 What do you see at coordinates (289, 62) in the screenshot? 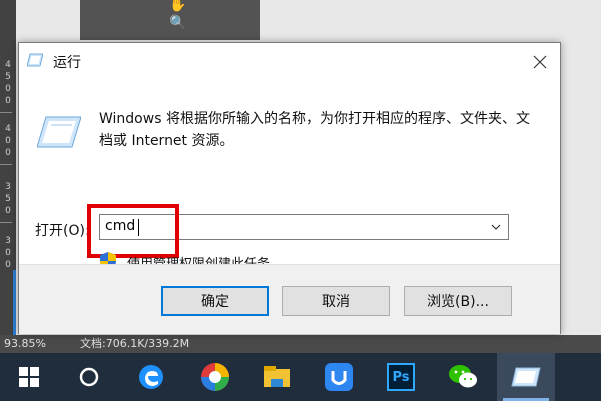
I see `dialog-titlebar: 运行` at bounding box center [289, 62].